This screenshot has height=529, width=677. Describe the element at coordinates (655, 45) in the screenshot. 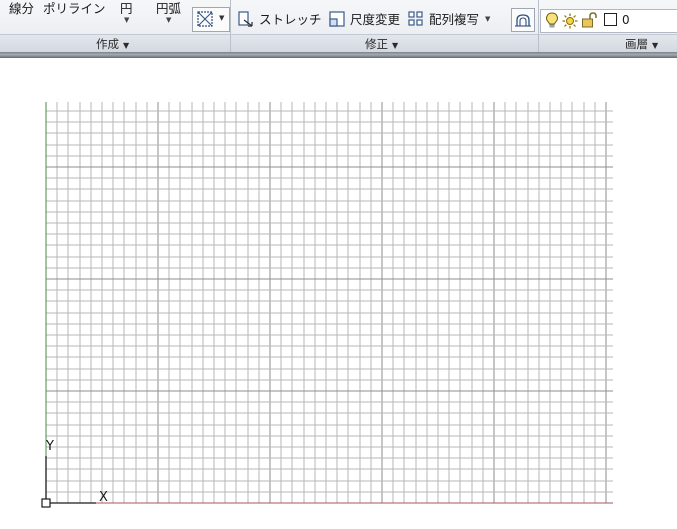

I see `layer-panel-expand-icon: ▼` at that location.